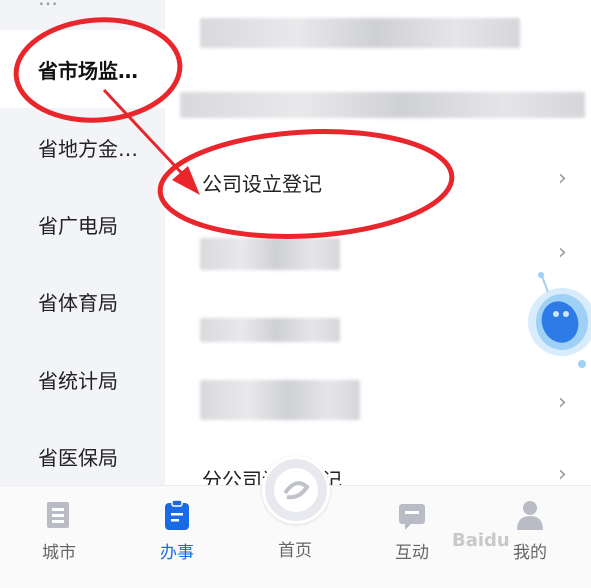  Describe the element at coordinates (262, 182) in the screenshot. I see `row-company-registration: 公司设立登记` at that location.